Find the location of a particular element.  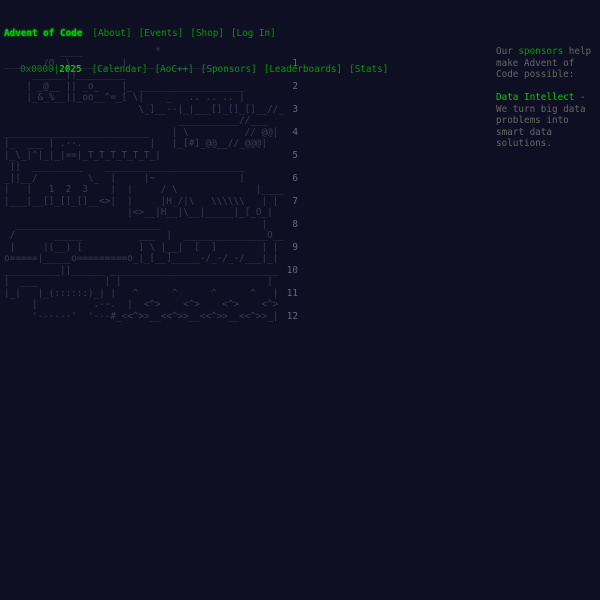

calendar-art: | _@__ || _o_ |_ ___________________ is located at coordinates (124, 86).